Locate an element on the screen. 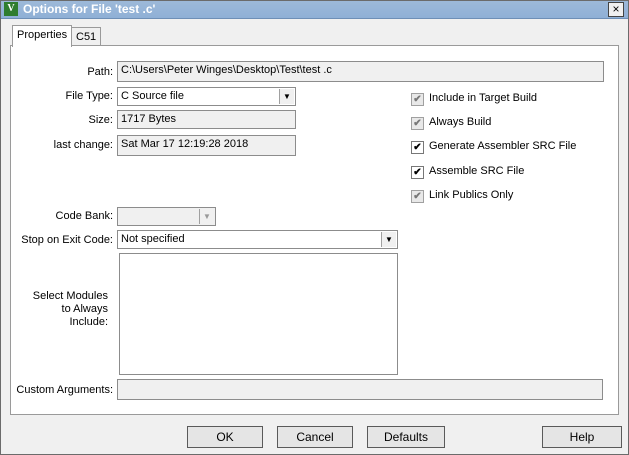 This screenshot has height=455, width=629. size-field: 1717 Bytes is located at coordinates (206, 119).